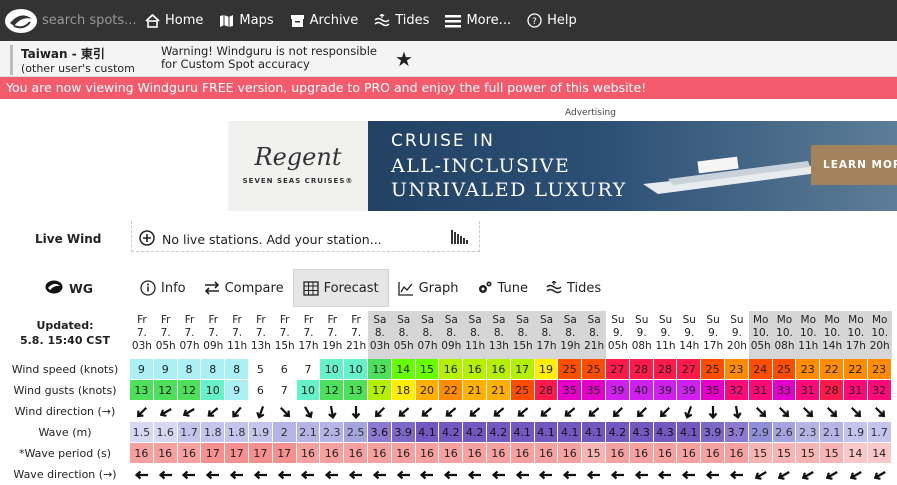 This screenshot has width=897, height=485. Describe the element at coordinates (174, 20) in the screenshot. I see `nav-home: Home` at that location.